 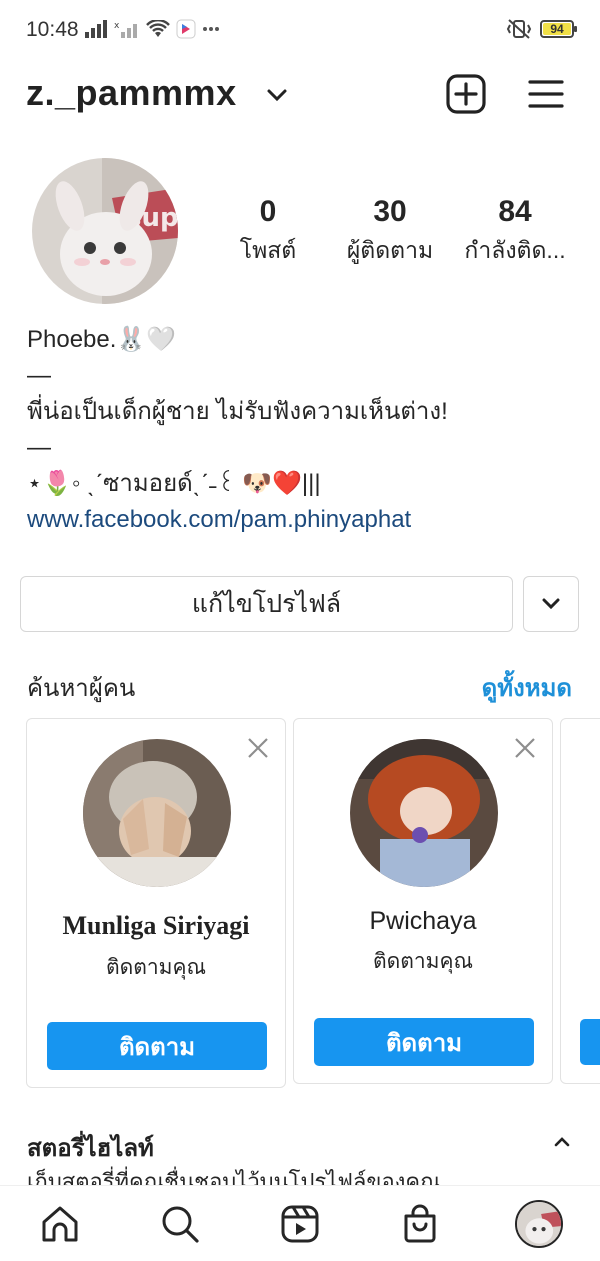 I want to click on bottom-navigation, so click(x=300, y=1223).